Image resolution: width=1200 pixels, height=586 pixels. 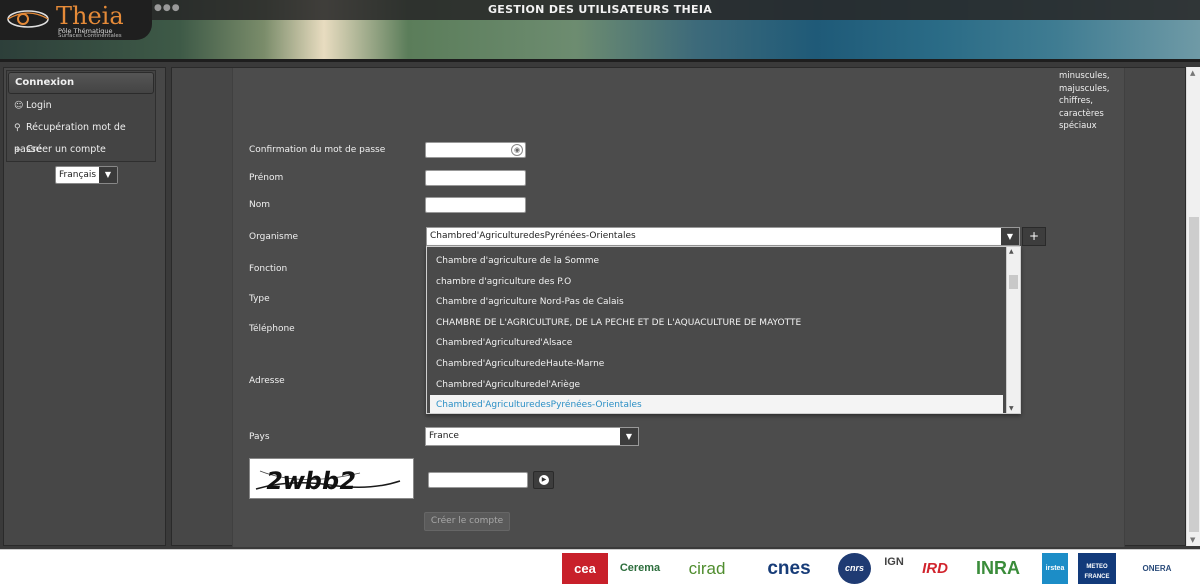 What do you see at coordinates (266, 178) in the screenshot?
I see `firstname-label: Prénom` at bounding box center [266, 178].